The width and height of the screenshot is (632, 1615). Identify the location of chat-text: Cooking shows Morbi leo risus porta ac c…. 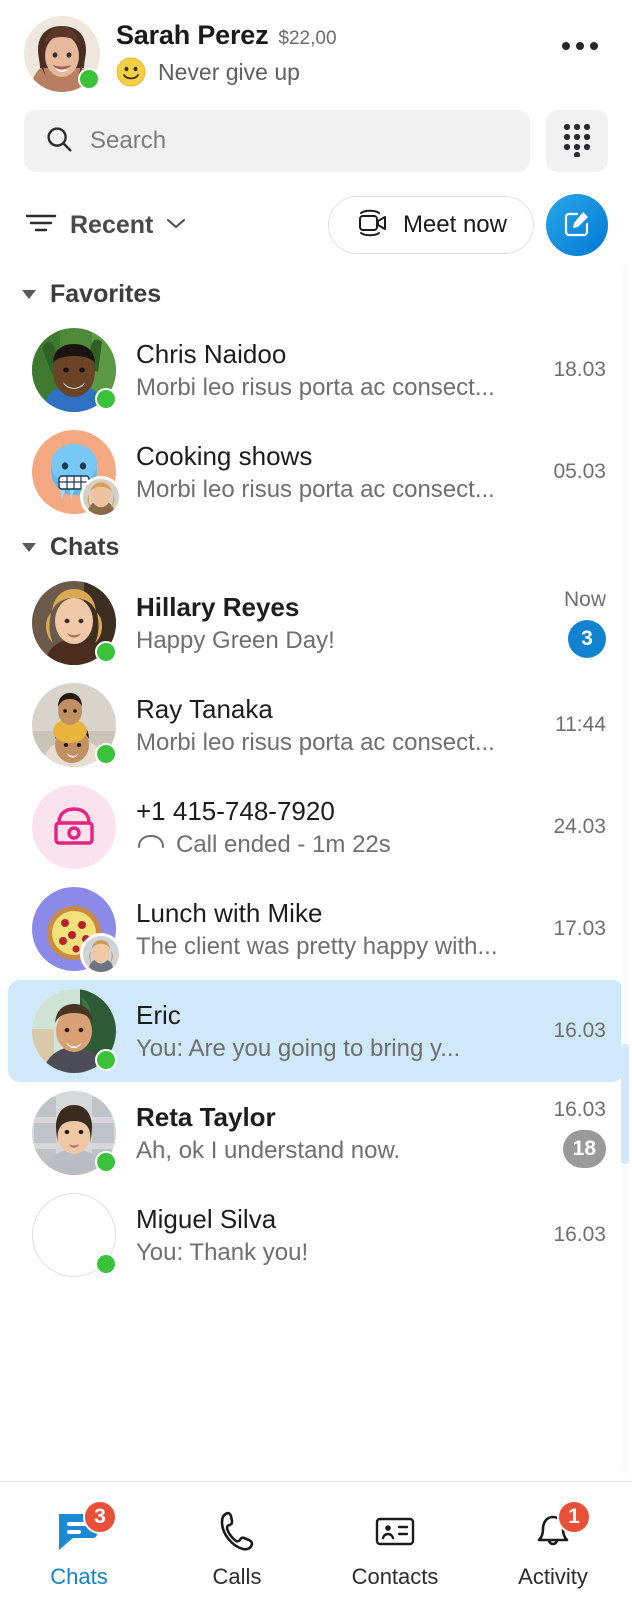
(324, 472).